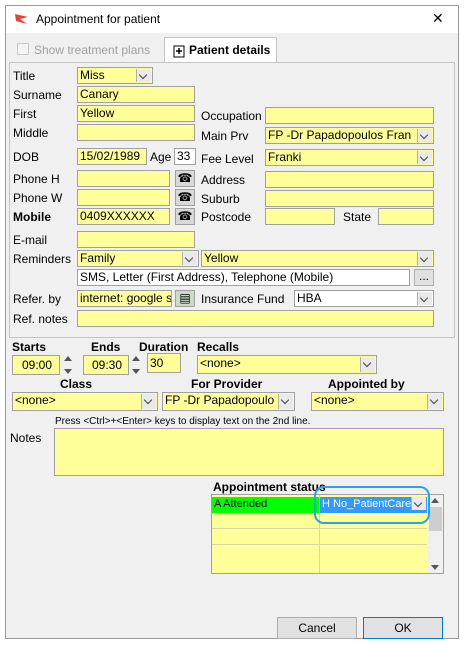  Describe the element at coordinates (92, 75) in the screenshot. I see `title-value: Miss` at that location.